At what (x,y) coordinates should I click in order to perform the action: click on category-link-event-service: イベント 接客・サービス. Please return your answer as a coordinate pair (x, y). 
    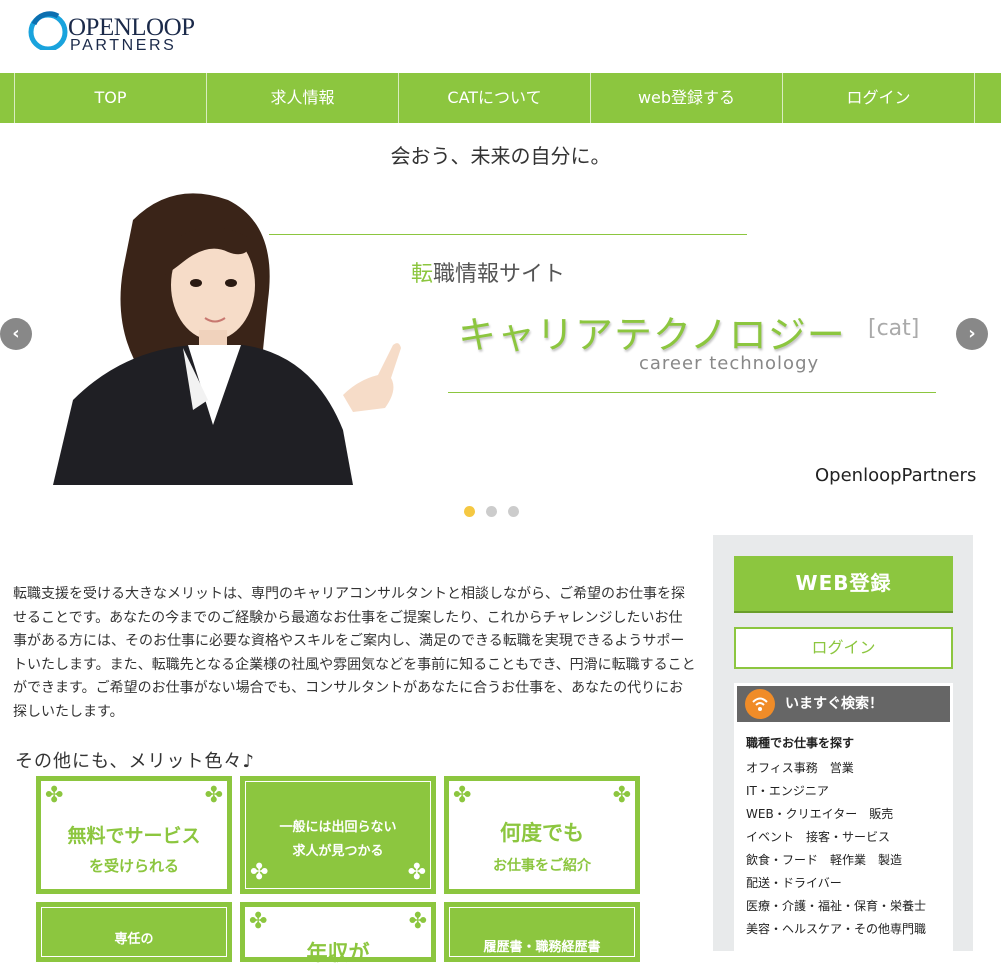
    Looking at the image, I should click on (836, 837).